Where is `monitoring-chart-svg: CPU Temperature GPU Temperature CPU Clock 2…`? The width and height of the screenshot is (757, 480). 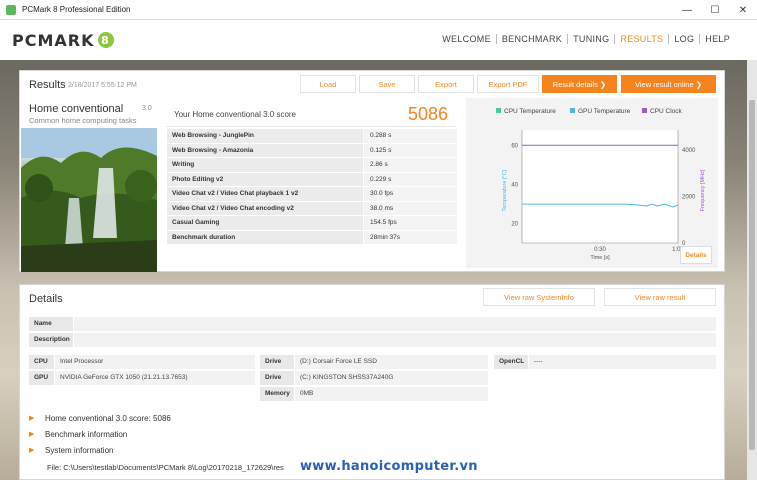
monitoring-chart-svg: CPU Temperature GPU Temperature CPU Clock 2… is located at coordinates (601, 184).